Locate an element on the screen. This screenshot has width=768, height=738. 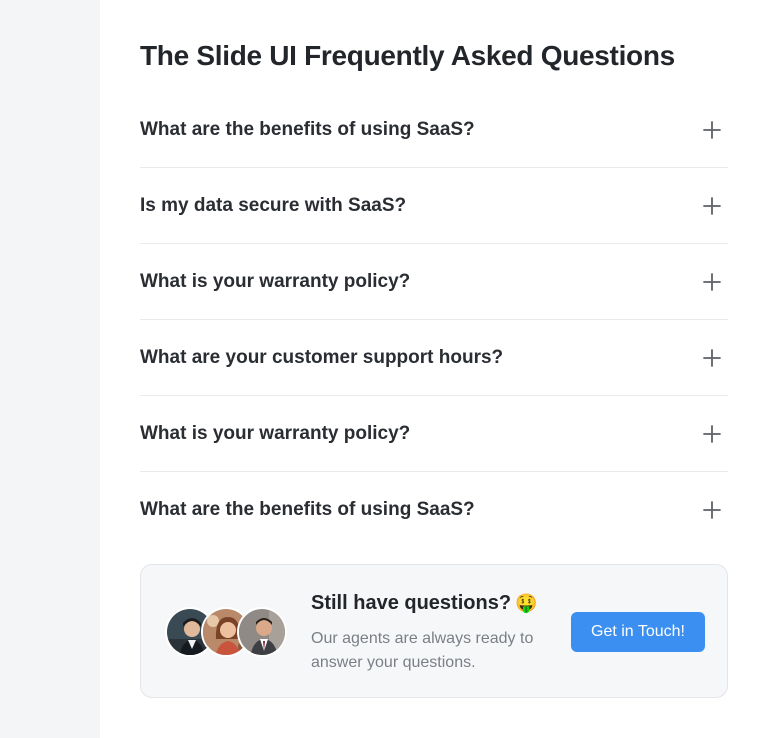
faq-question: Is my data secure with SaaS? is located at coordinates (273, 205).